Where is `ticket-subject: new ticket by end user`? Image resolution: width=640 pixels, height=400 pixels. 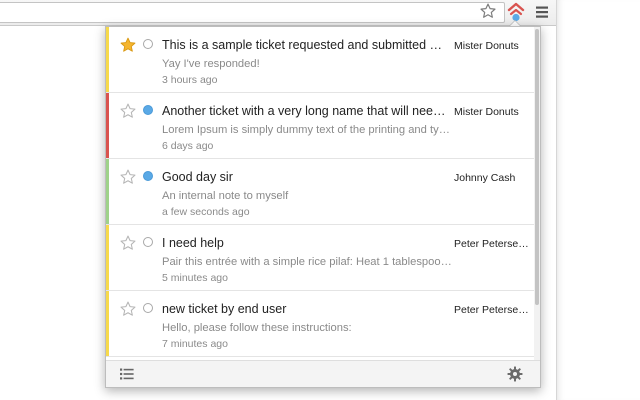
ticket-subject: new ticket by end user is located at coordinates (224, 309).